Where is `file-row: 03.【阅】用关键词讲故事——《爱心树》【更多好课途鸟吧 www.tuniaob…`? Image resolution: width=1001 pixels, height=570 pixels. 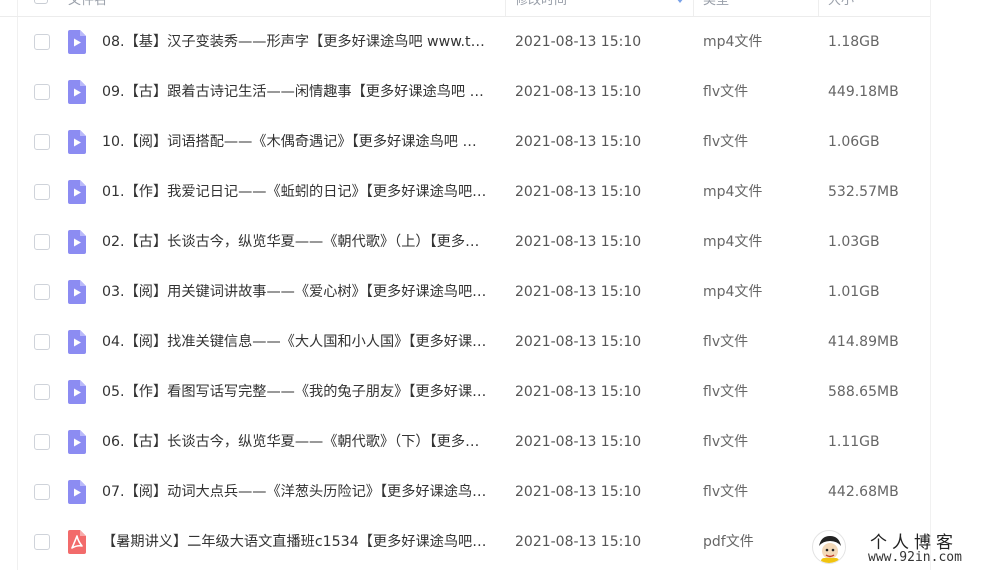 file-row: 03.【阅】用关键词讲故事——《爱心树》【更多好课途鸟吧 www.tuniaob… is located at coordinates (465, 292).